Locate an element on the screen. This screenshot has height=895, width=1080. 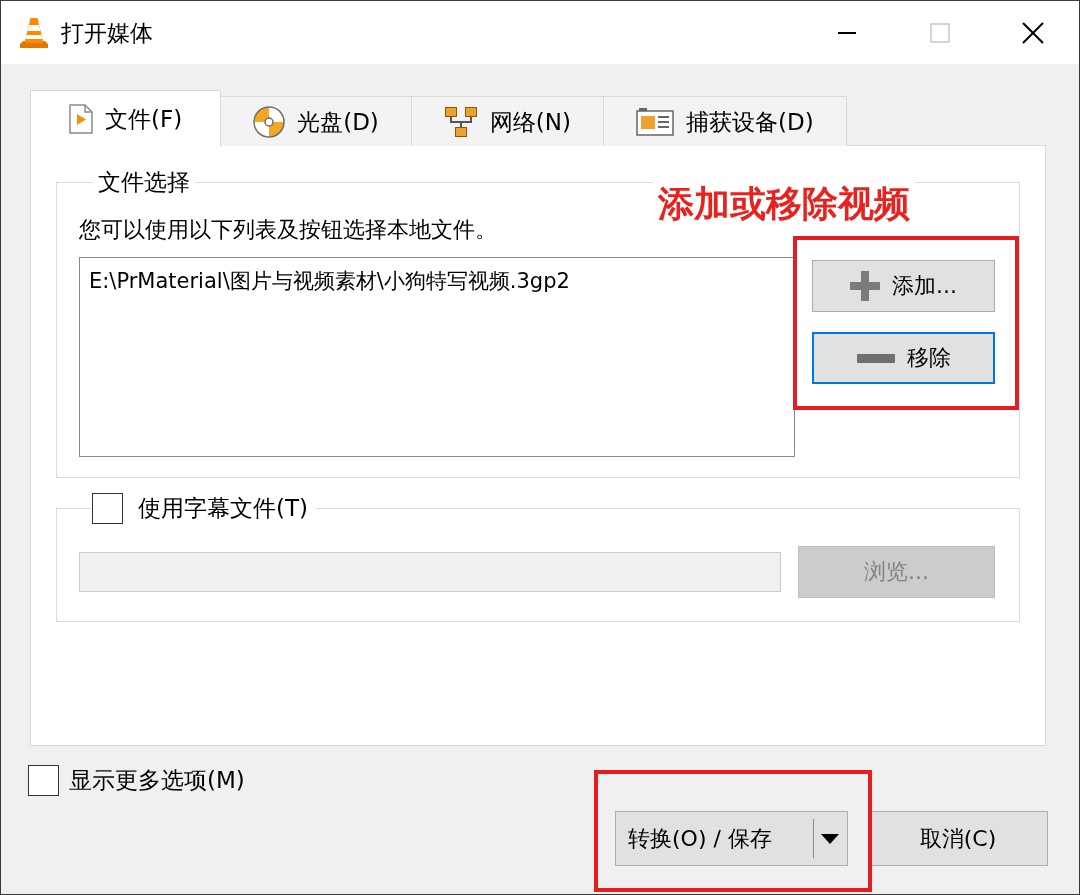
group-title: 文件选择 is located at coordinates (144, 182).